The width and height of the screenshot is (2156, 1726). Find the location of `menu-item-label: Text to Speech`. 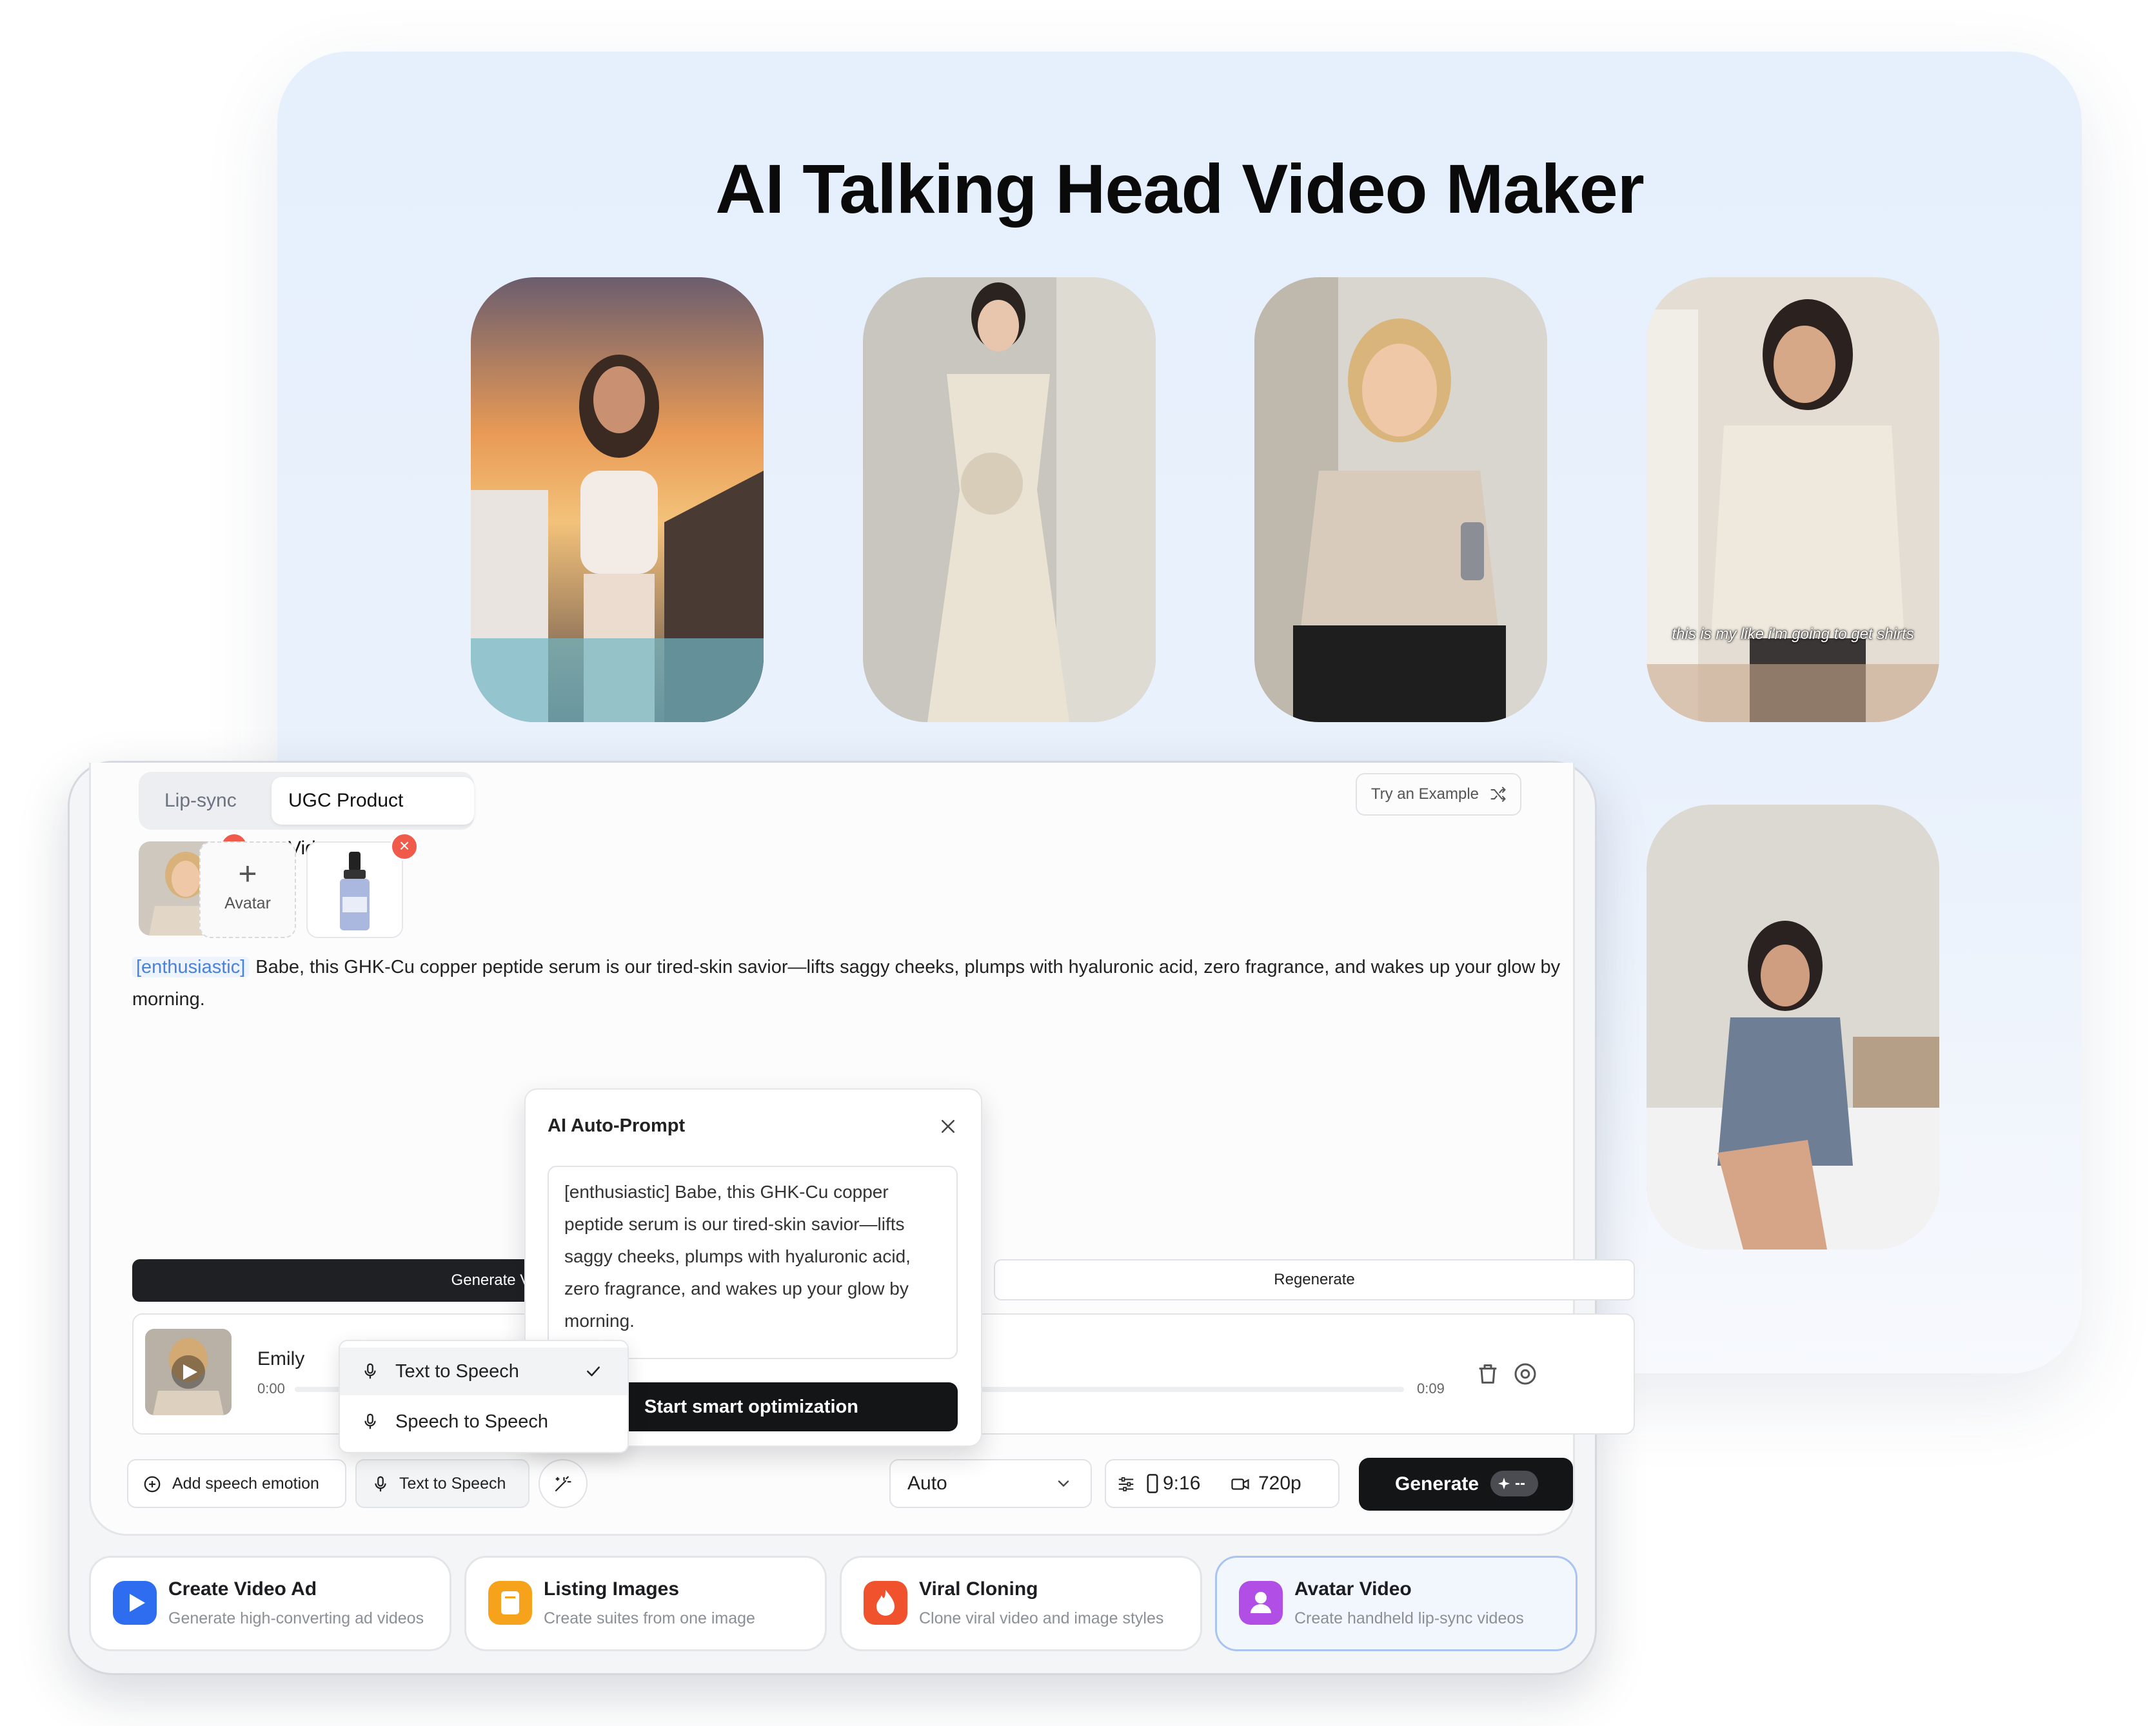

menu-item-label: Text to Speech is located at coordinates (457, 1372).